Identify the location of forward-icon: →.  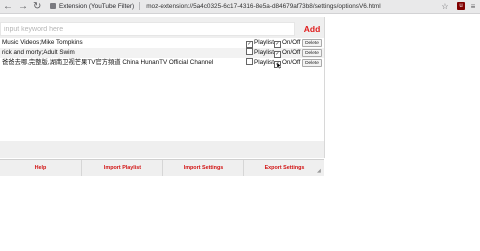
(23, 6).